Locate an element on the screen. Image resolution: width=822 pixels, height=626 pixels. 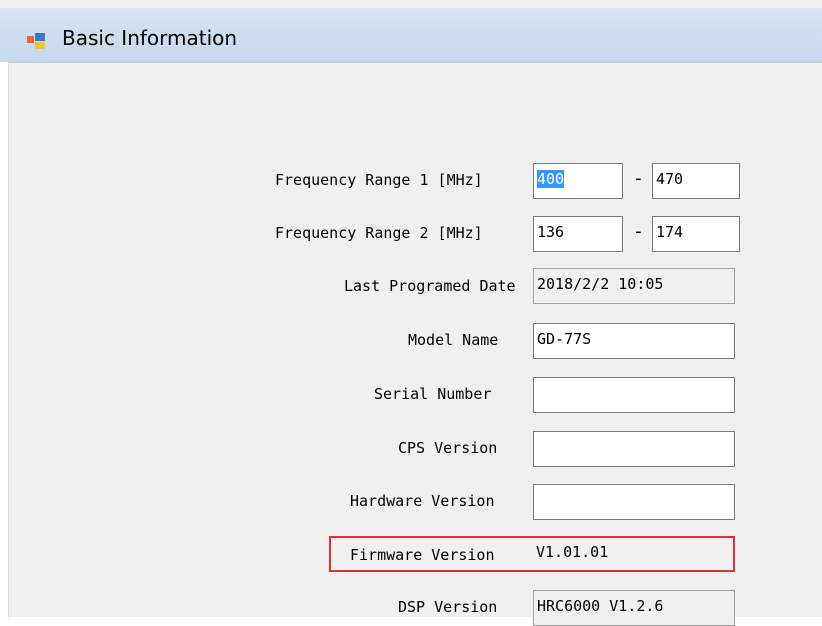
freq-range-2-label: Frequency Range 2 [MHz] is located at coordinates (379, 233).